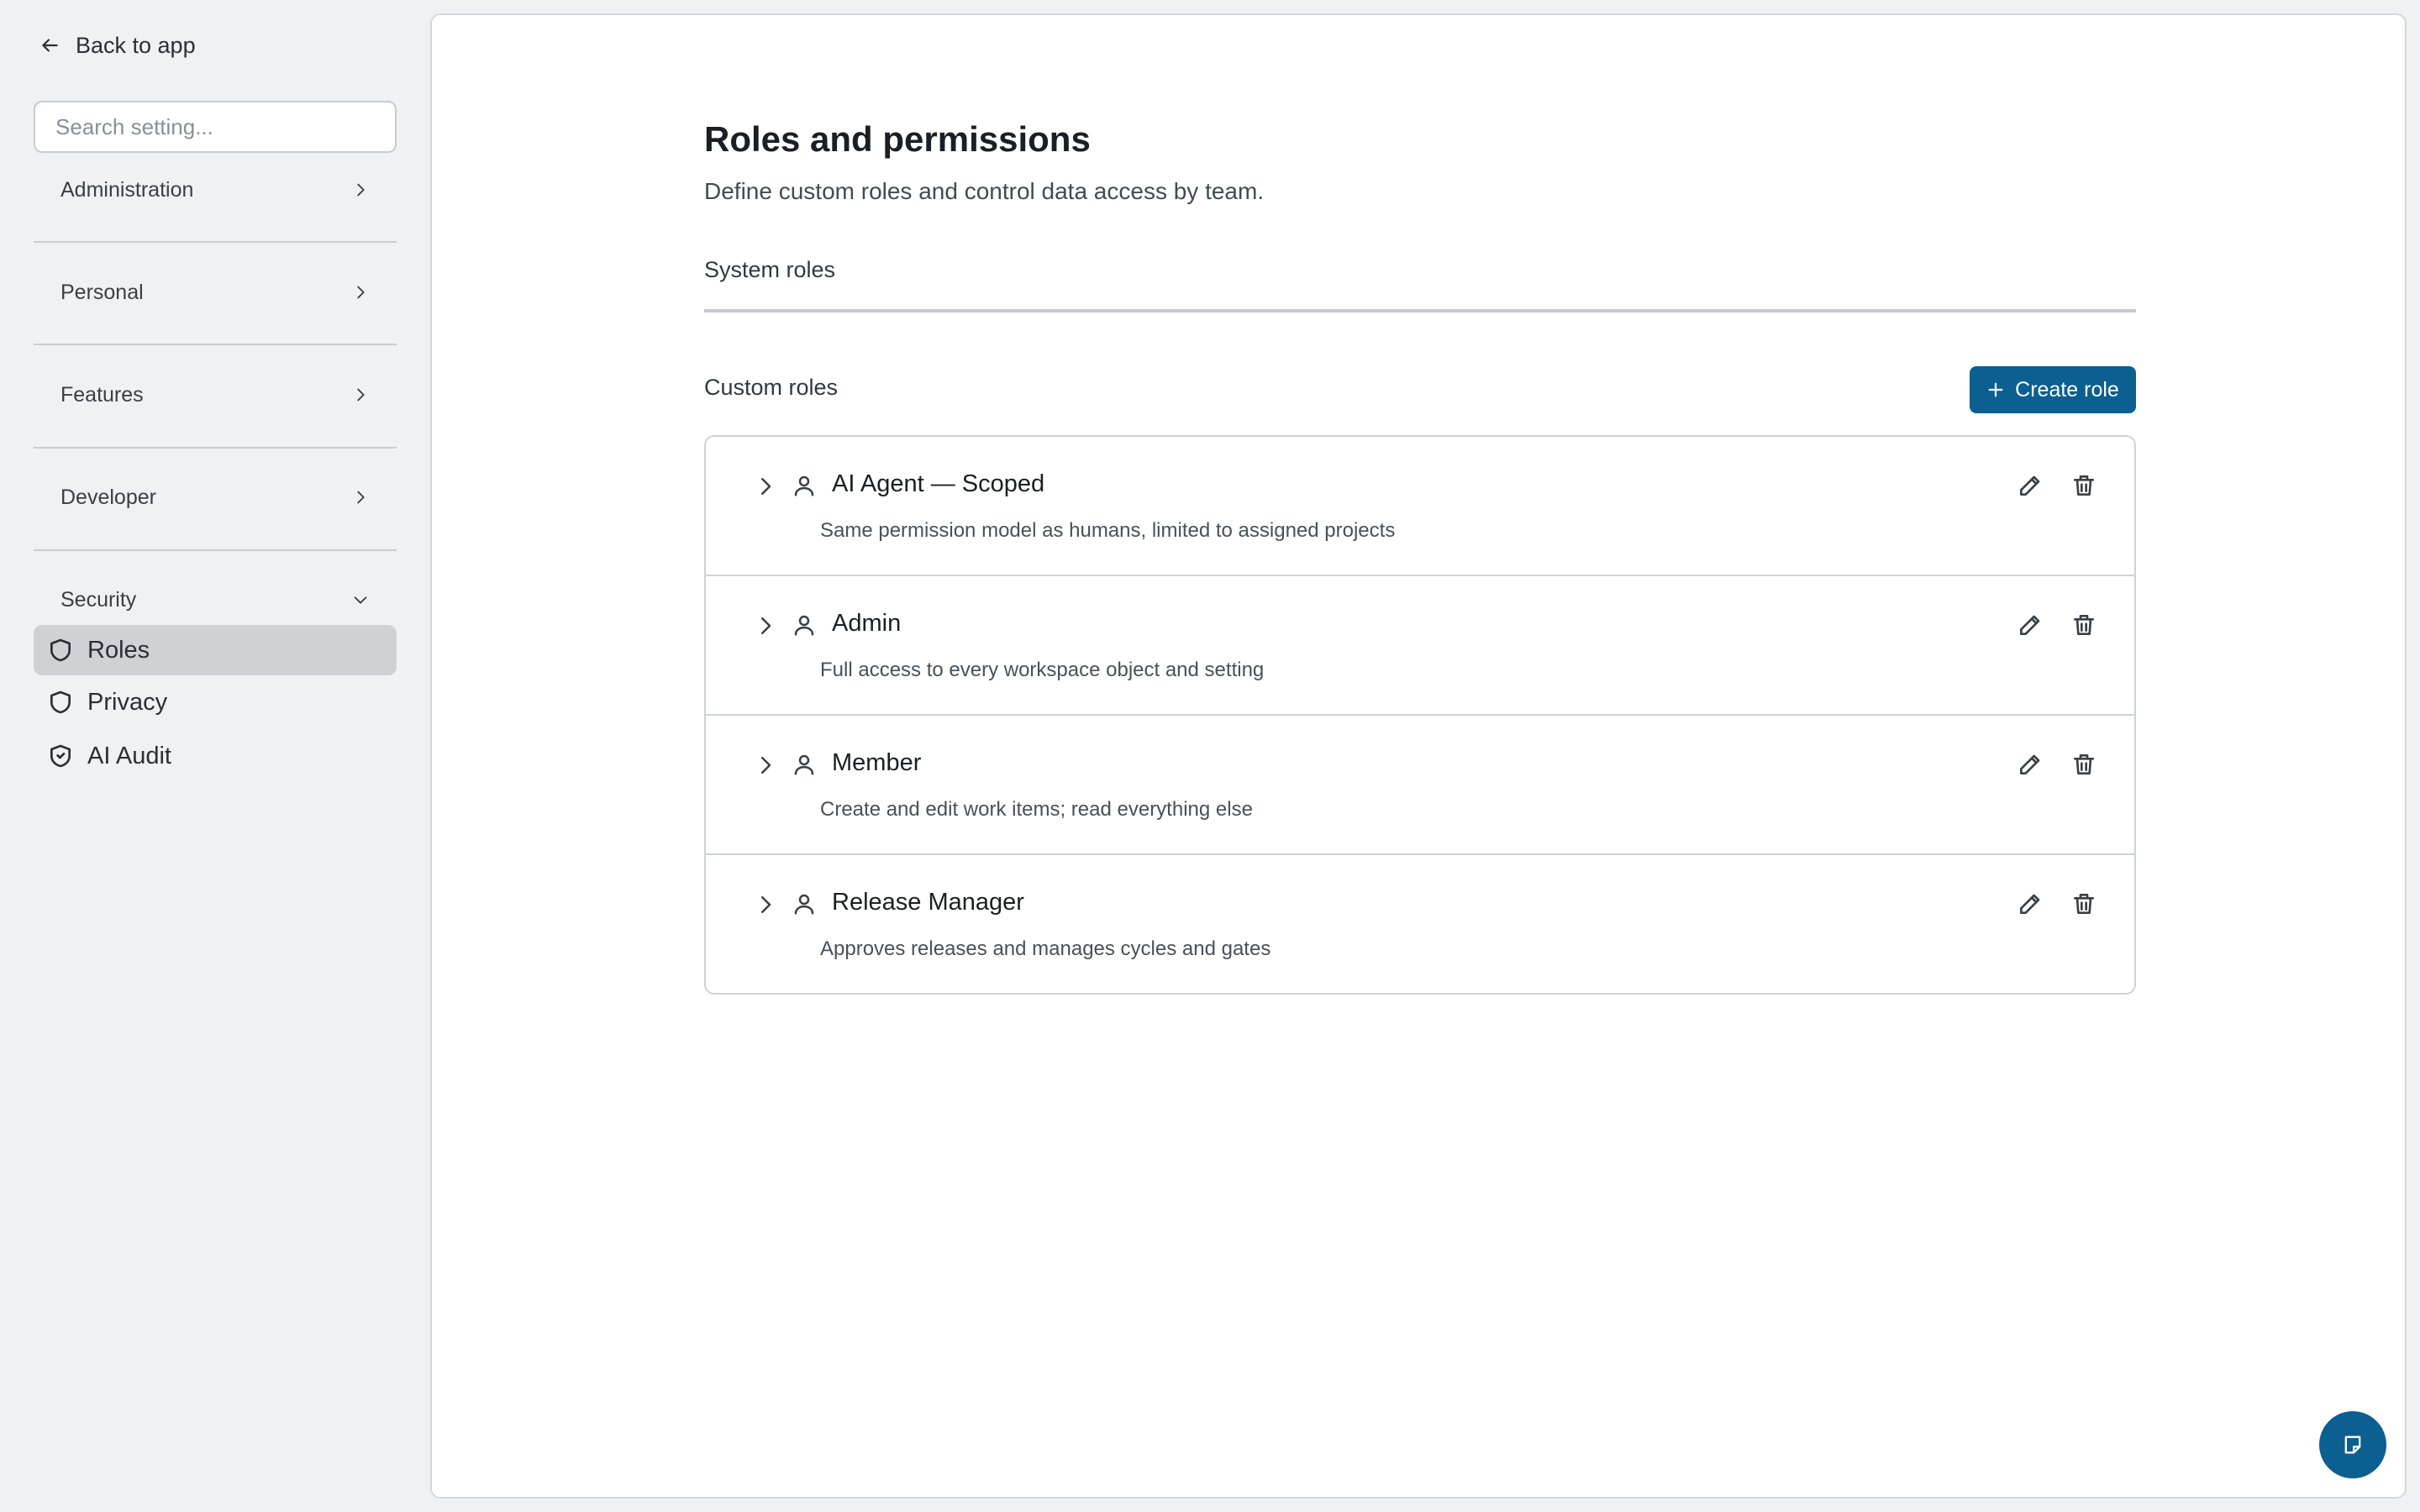  What do you see at coordinates (2067, 389) in the screenshot?
I see `create-role-label: Create role` at bounding box center [2067, 389].